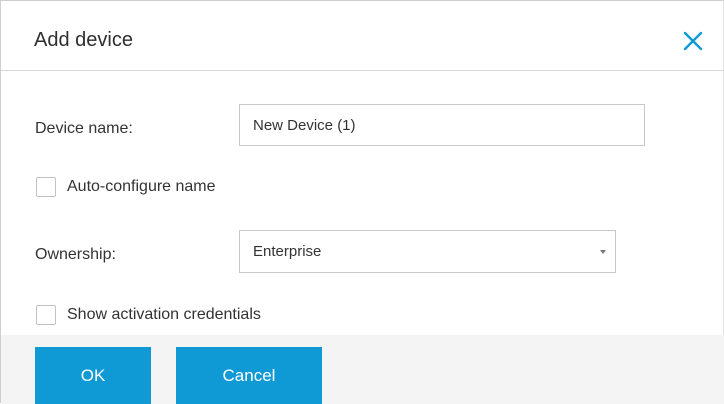 Image resolution: width=724 pixels, height=404 pixels. I want to click on close-icon, so click(693, 41).